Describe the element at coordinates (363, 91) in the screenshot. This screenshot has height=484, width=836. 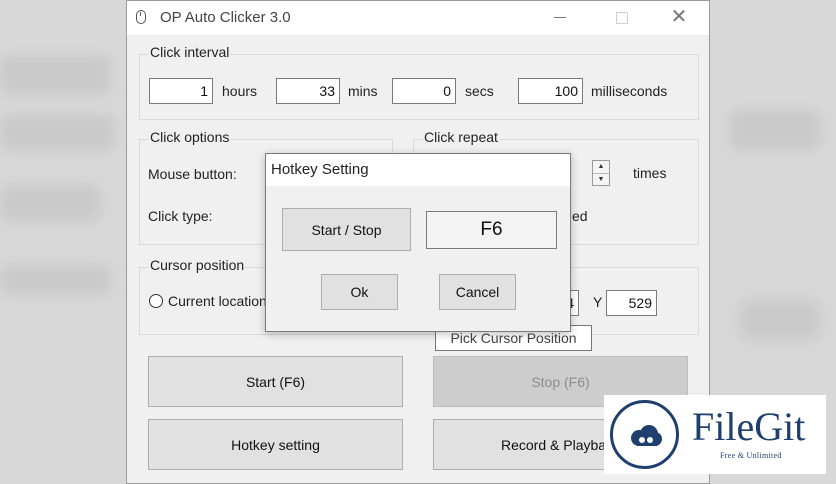
I see `mins-label: mins` at that location.